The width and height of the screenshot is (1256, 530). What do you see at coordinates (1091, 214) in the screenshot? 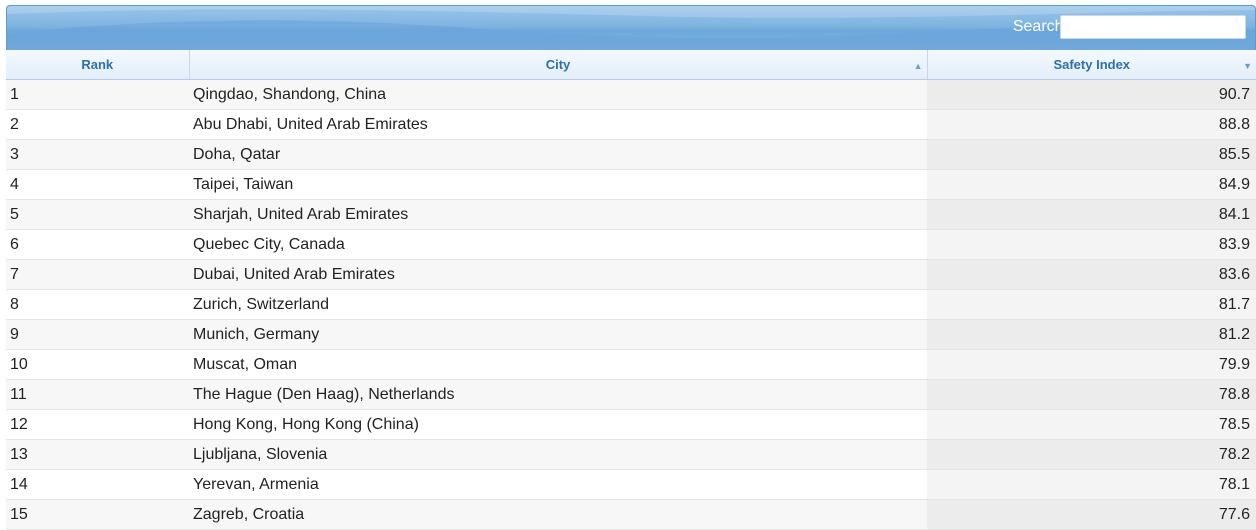
I see `safety-index-cell: 84.1` at bounding box center [1091, 214].